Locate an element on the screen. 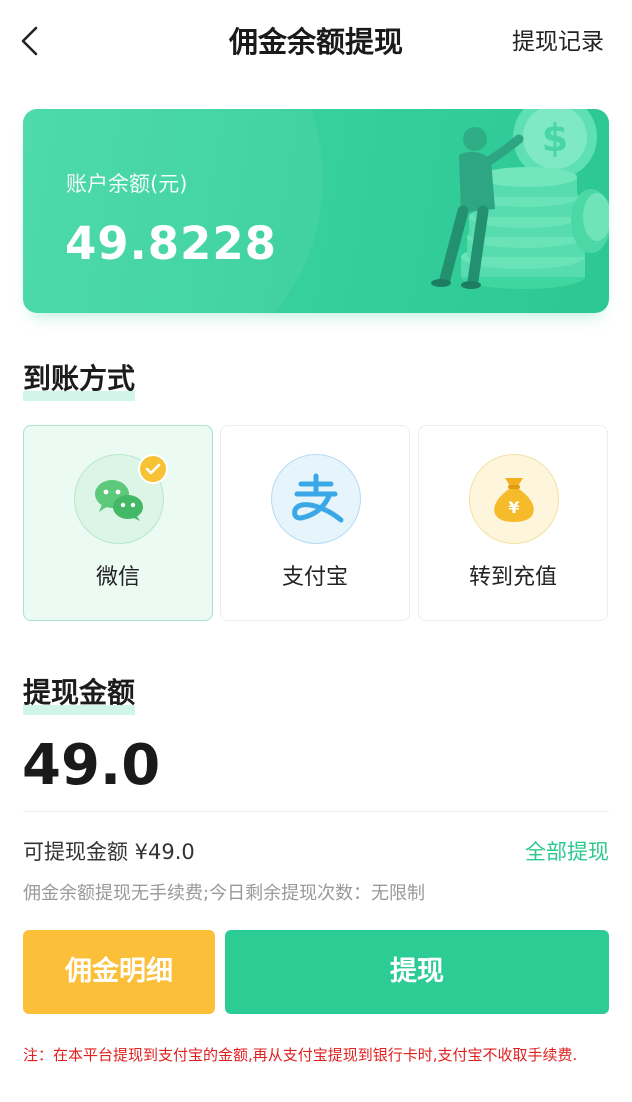 This screenshot has width=632, height=1102. alipay-icon is located at coordinates (318, 498).